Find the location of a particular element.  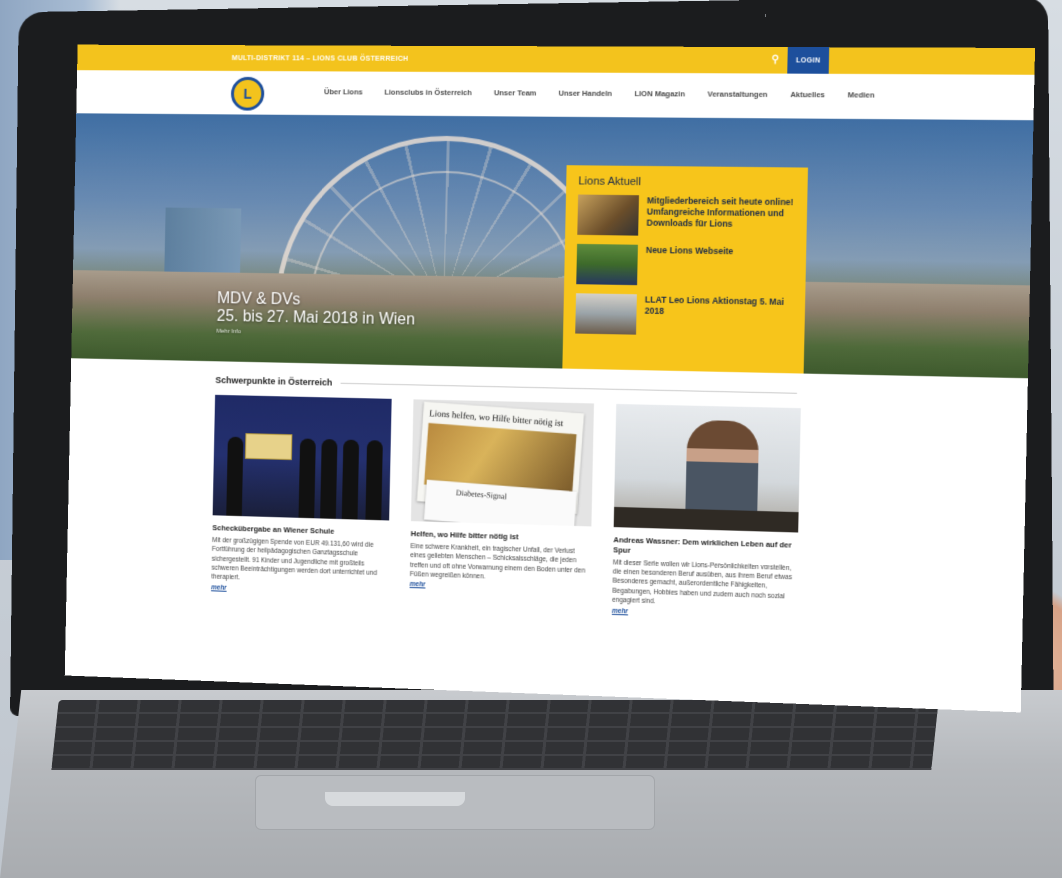

news-item: Neue Lions Webseite is located at coordinates (685, 265).